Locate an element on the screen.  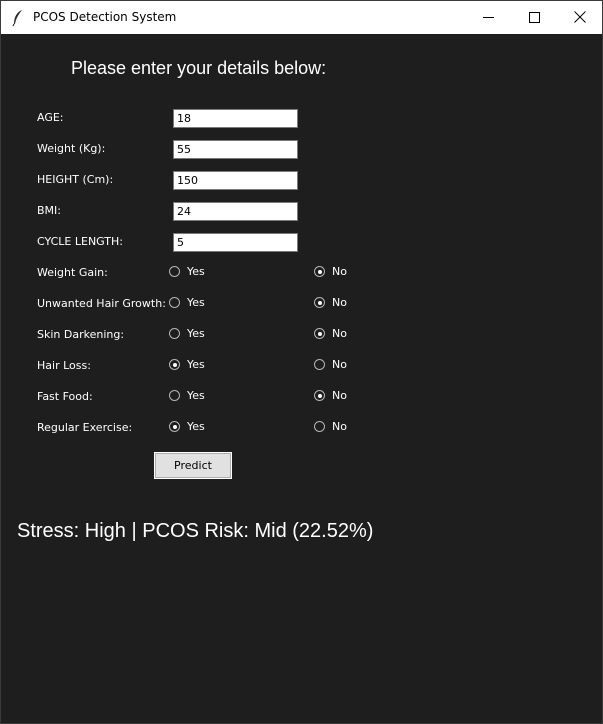
weight-label: Weight (Kg): is located at coordinates (71, 148).